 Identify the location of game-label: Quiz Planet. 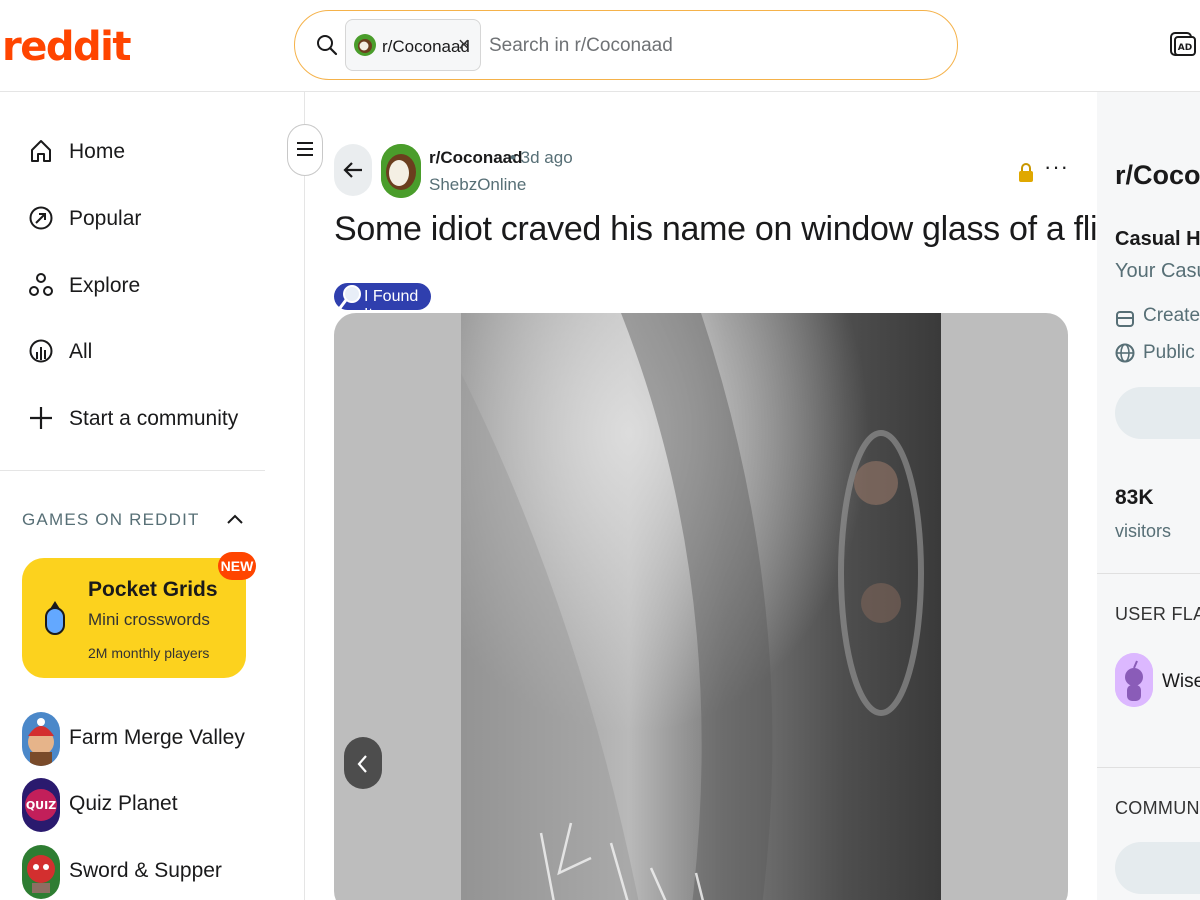
(123, 803).